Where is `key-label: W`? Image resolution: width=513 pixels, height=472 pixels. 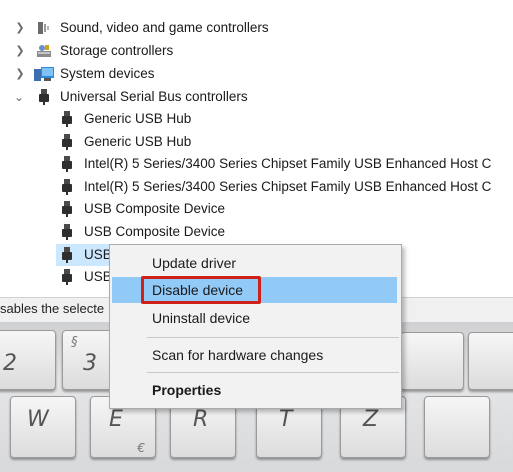
key-label: W is located at coordinates (38, 419).